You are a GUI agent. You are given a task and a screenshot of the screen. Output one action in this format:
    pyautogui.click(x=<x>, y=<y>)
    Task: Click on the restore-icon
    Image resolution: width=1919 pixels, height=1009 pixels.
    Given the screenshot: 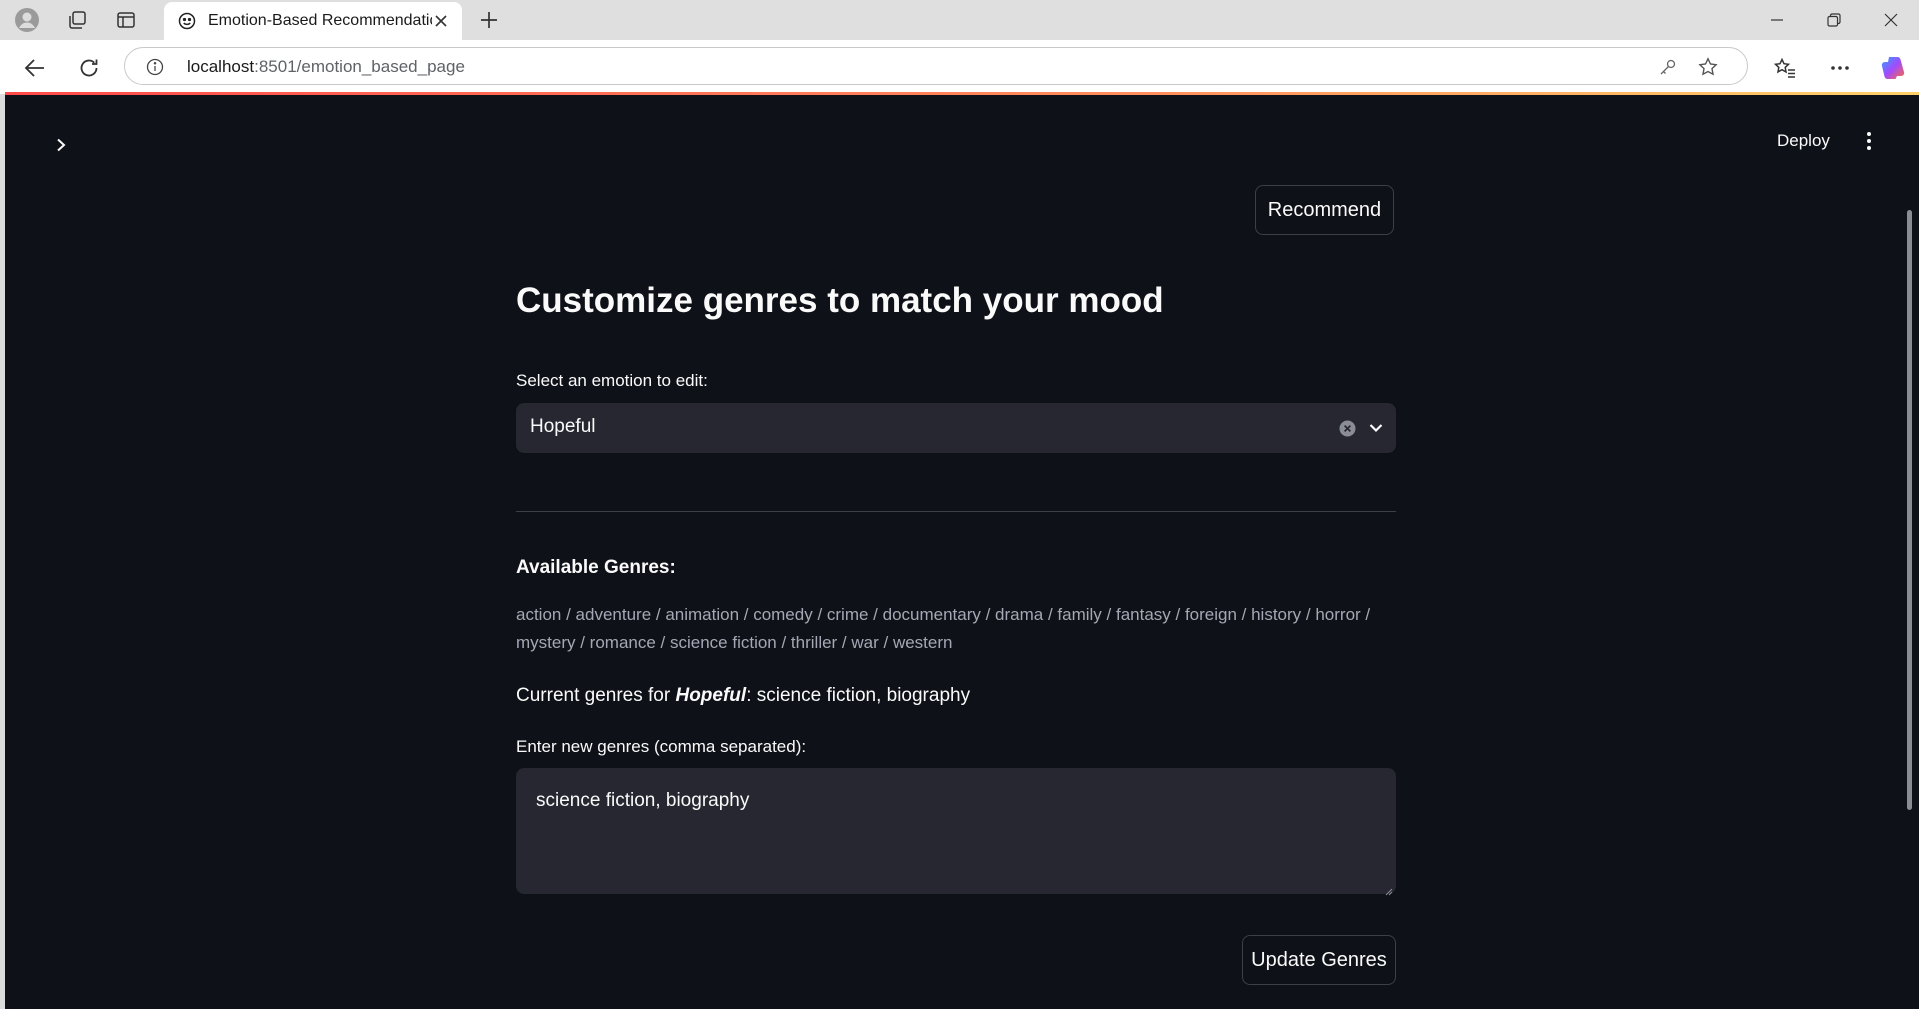 What is the action you would take?
    pyautogui.click(x=1834, y=20)
    